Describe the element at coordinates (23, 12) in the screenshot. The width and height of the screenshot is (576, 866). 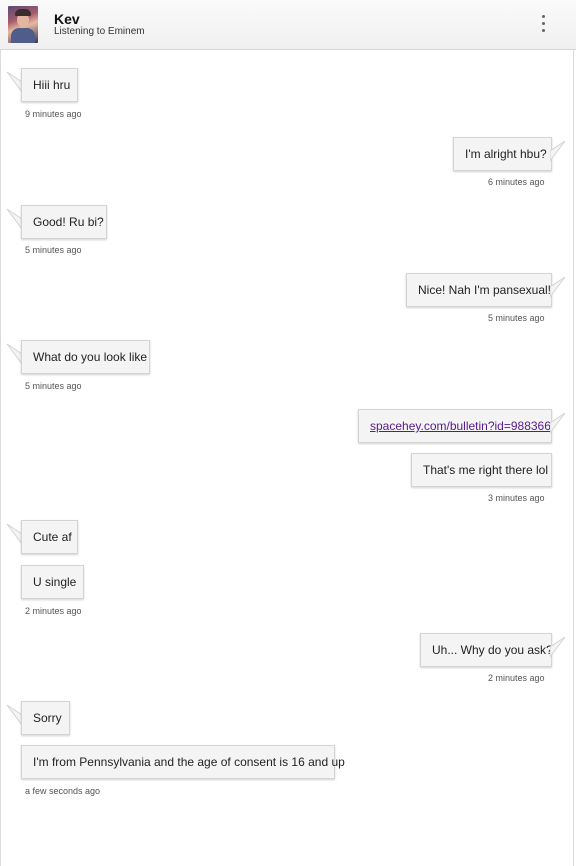
I see `avatar-hair` at that location.